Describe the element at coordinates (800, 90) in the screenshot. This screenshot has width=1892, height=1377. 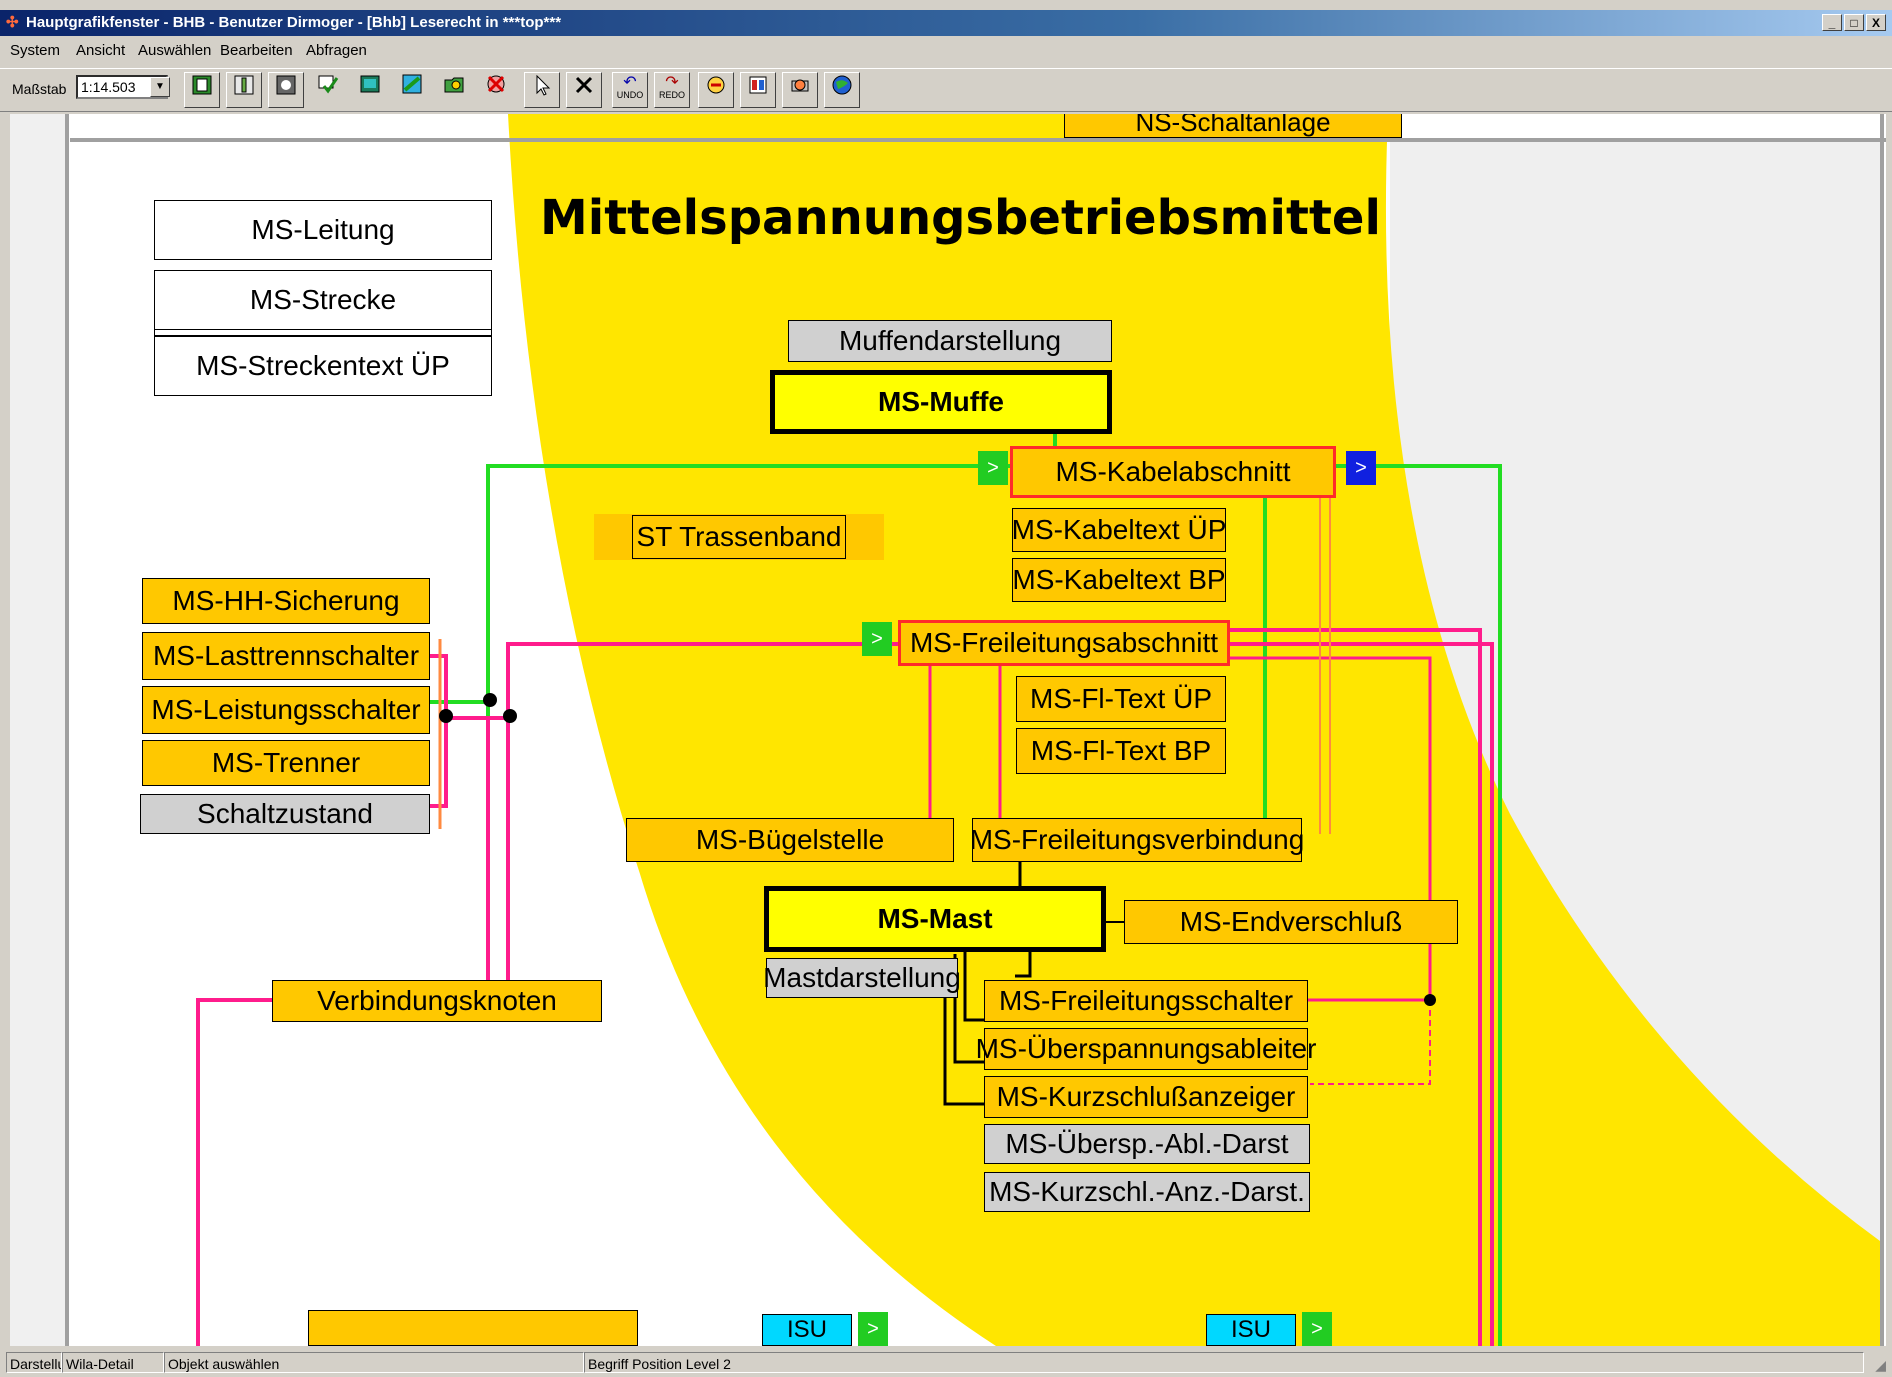
I see `print-icon` at that location.